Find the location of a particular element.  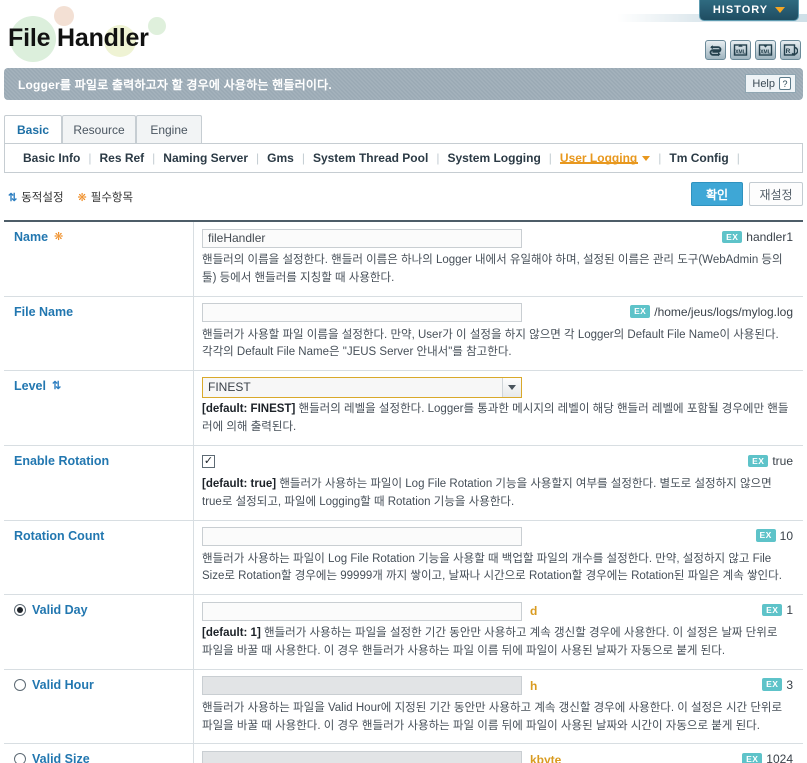

help-label: Help is located at coordinates (763, 83).